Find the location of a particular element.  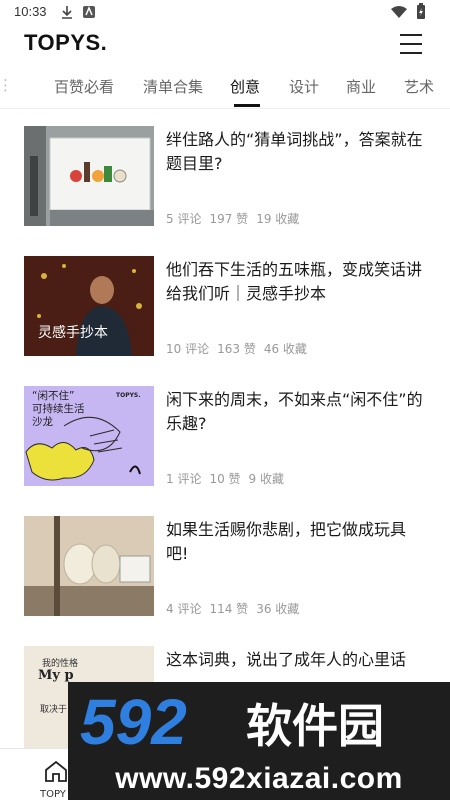

comment-count: 4 评论 is located at coordinates (184, 609).